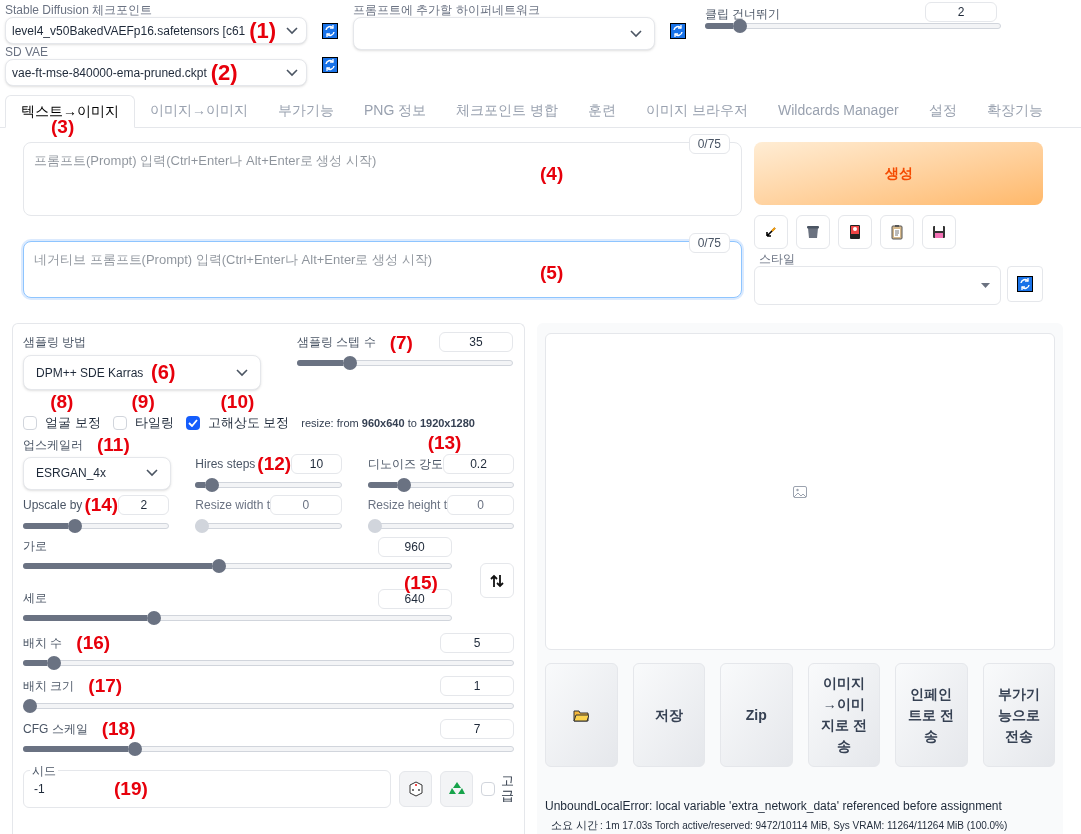 Image resolution: width=1081 pixels, height=834 pixels. I want to click on output-button: 저장, so click(668, 715).